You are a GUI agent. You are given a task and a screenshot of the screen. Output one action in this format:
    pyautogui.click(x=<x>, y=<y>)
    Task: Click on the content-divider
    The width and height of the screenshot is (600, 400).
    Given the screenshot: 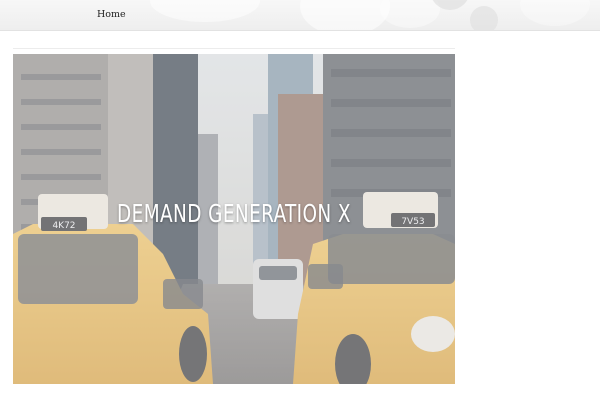 What is the action you would take?
    pyautogui.click(x=234, y=48)
    